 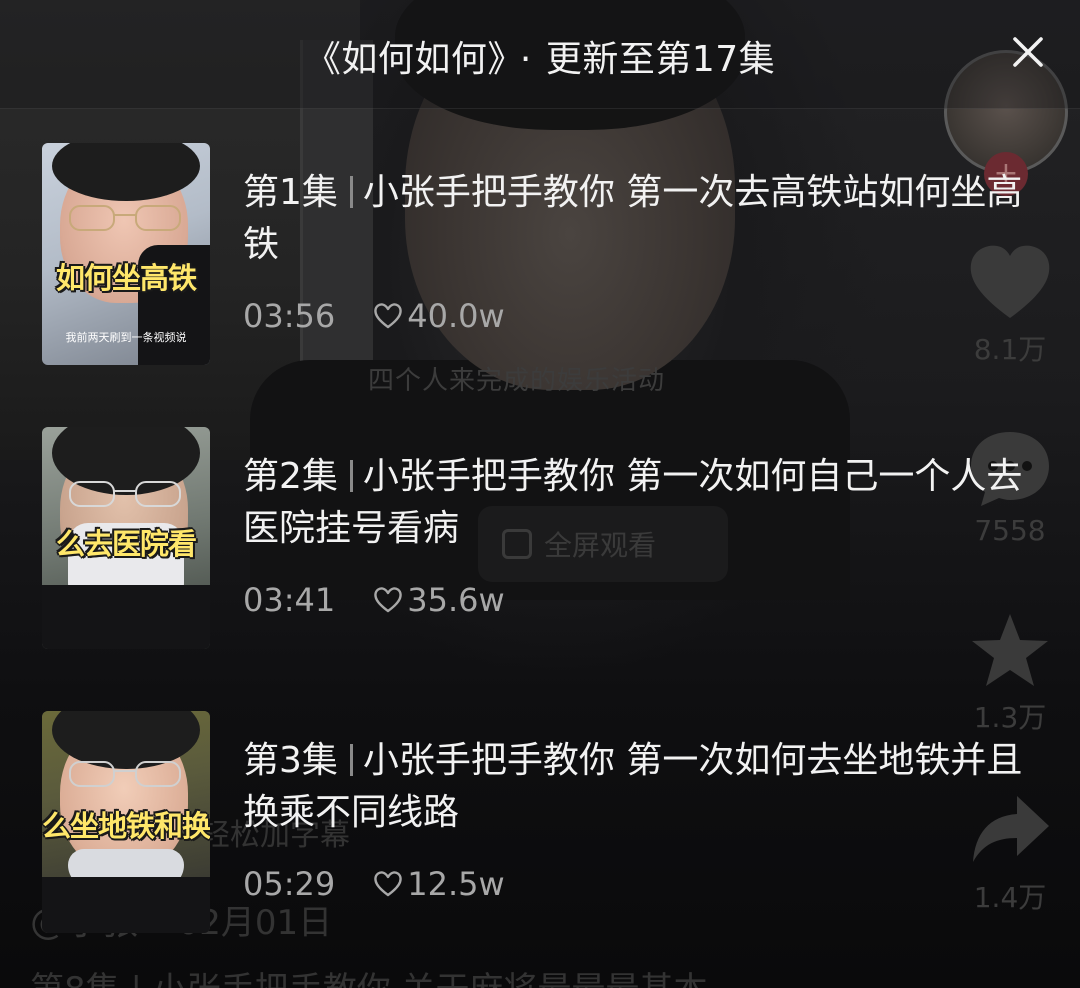 I want to click on episode-title-text: 小张手把手教你 第一次如何去坐地铁并且换乘不同线路, so click(x=633, y=786).